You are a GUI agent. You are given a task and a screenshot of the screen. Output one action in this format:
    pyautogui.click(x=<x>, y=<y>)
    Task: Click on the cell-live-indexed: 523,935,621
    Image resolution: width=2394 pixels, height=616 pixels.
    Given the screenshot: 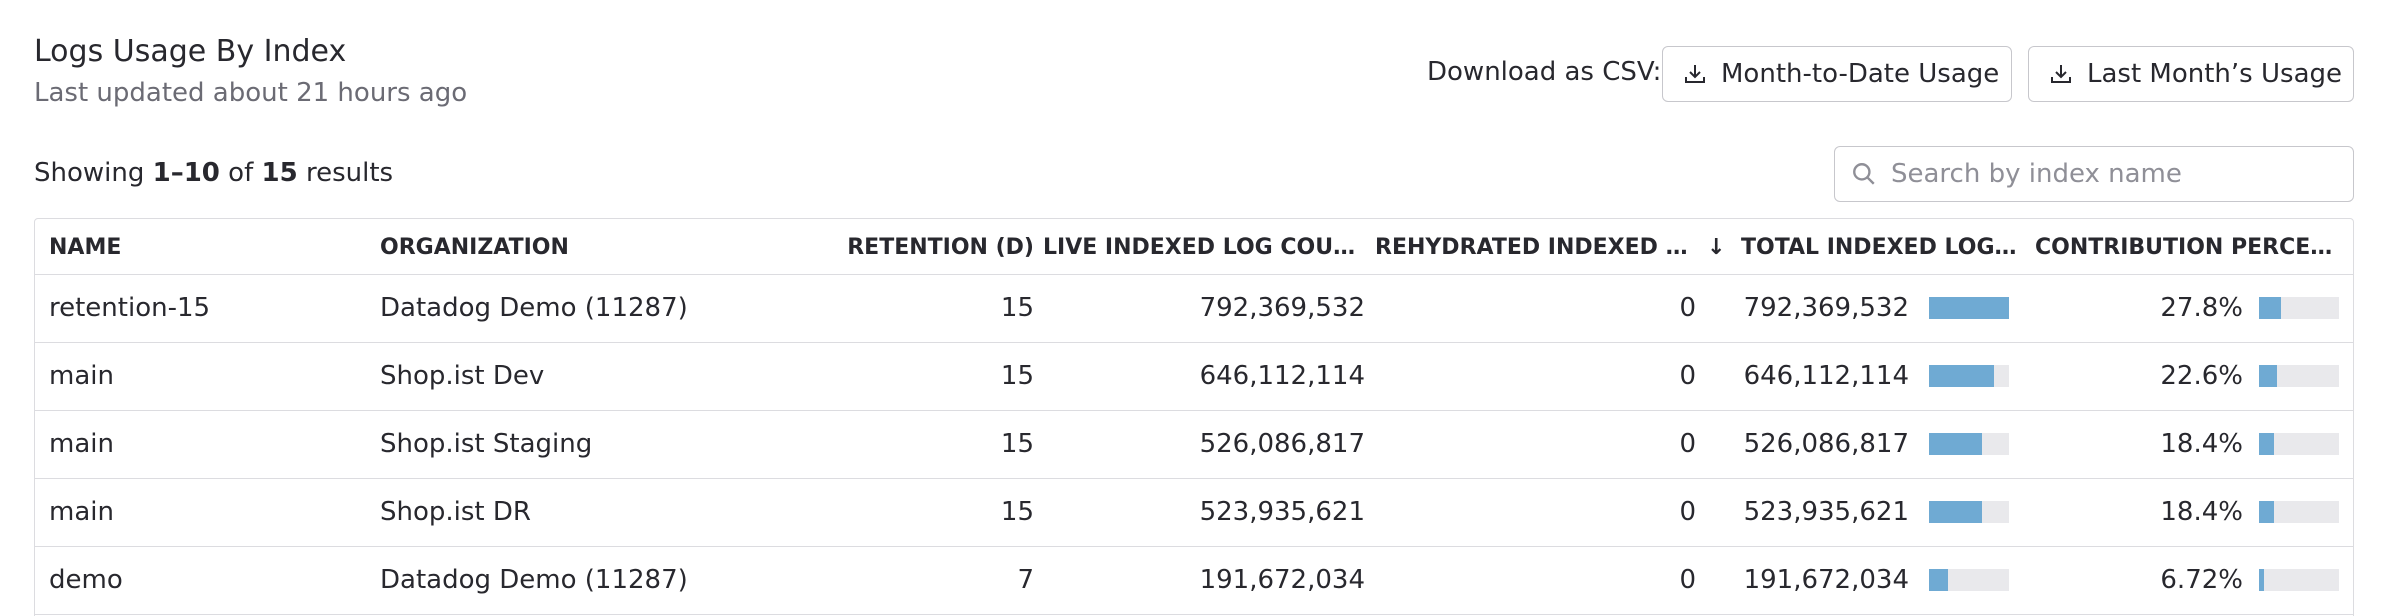 What is the action you would take?
    pyautogui.click(x=1282, y=512)
    